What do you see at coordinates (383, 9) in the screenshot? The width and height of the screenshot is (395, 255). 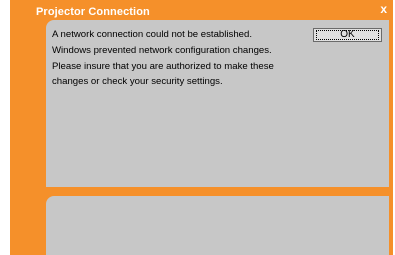 I see `close-icon: x` at bounding box center [383, 9].